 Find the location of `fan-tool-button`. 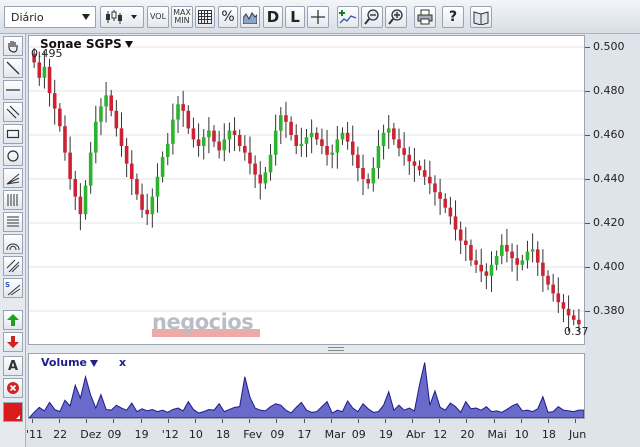

fan-tool-button is located at coordinates (13, 178).